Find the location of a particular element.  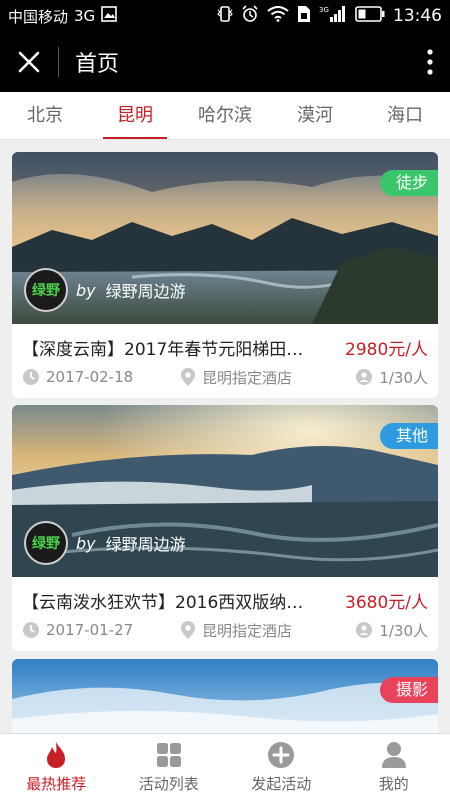

tab-harbin: 哈尔滨 is located at coordinates (225, 115).